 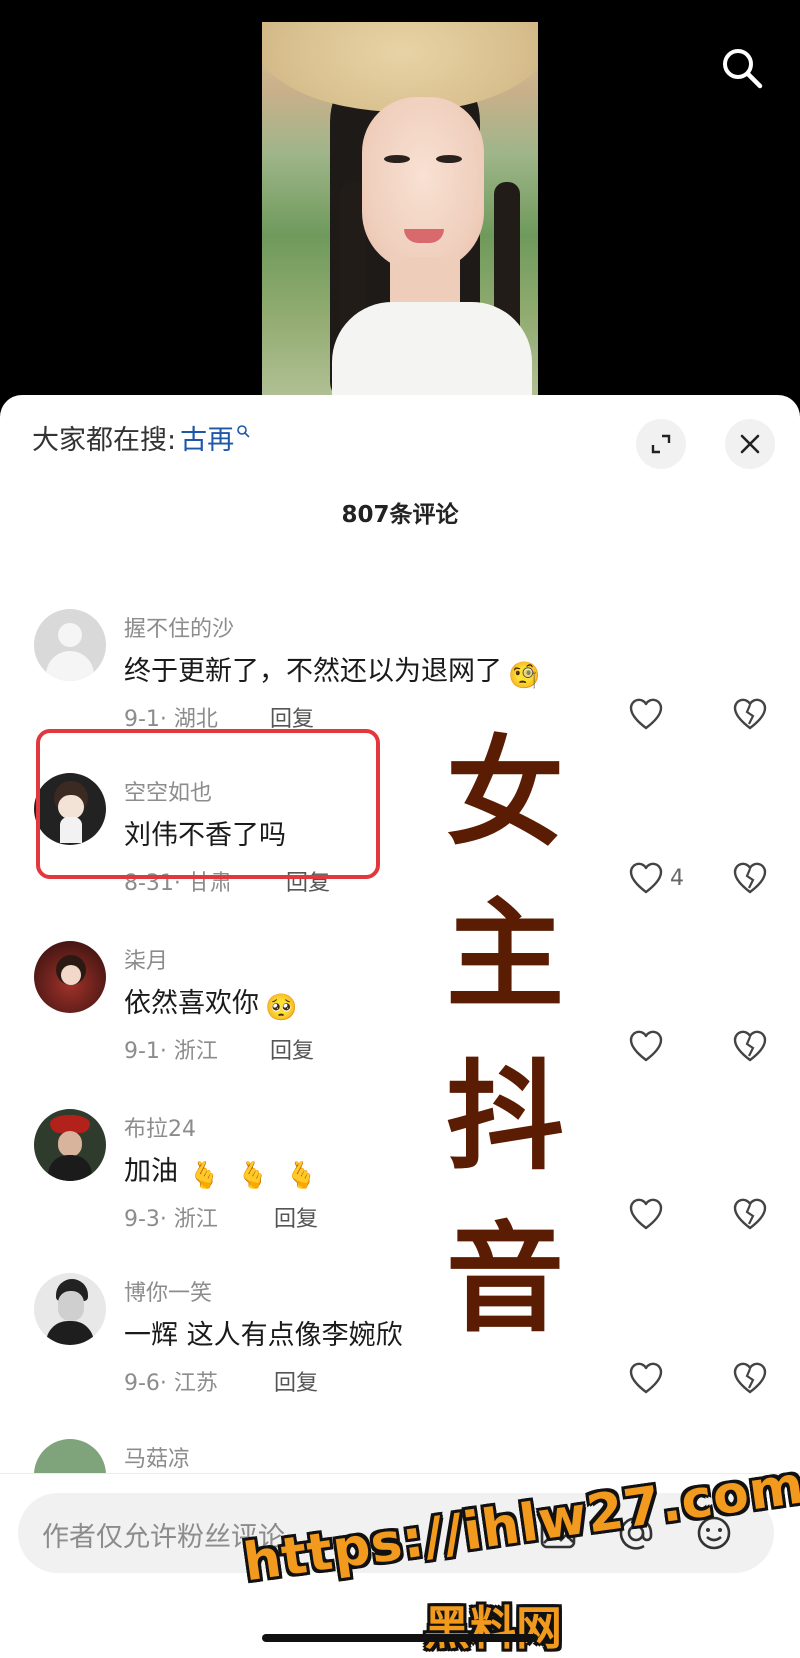 I want to click on comment-meta: 9-6· 江苏, so click(x=171, y=1383).